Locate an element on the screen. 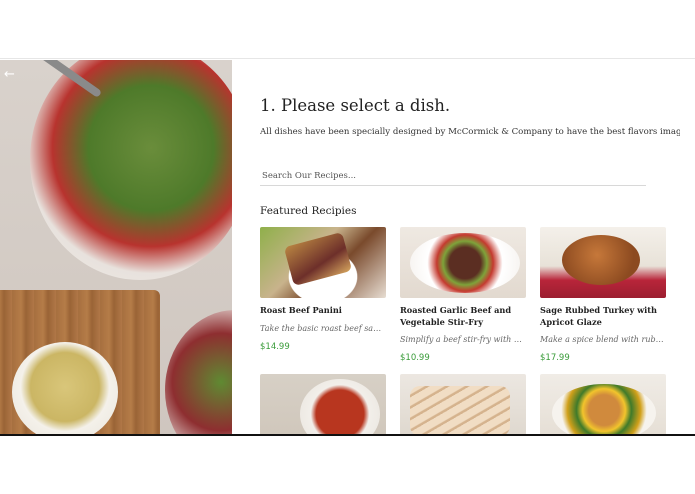 The height and width of the screenshot is (494, 695). search-input is located at coordinates (453, 176).